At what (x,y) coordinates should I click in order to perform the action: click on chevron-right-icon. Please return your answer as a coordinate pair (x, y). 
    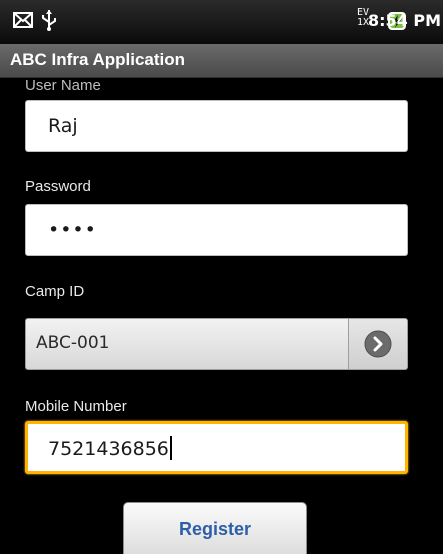
    Looking at the image, I should click on (378, 344).